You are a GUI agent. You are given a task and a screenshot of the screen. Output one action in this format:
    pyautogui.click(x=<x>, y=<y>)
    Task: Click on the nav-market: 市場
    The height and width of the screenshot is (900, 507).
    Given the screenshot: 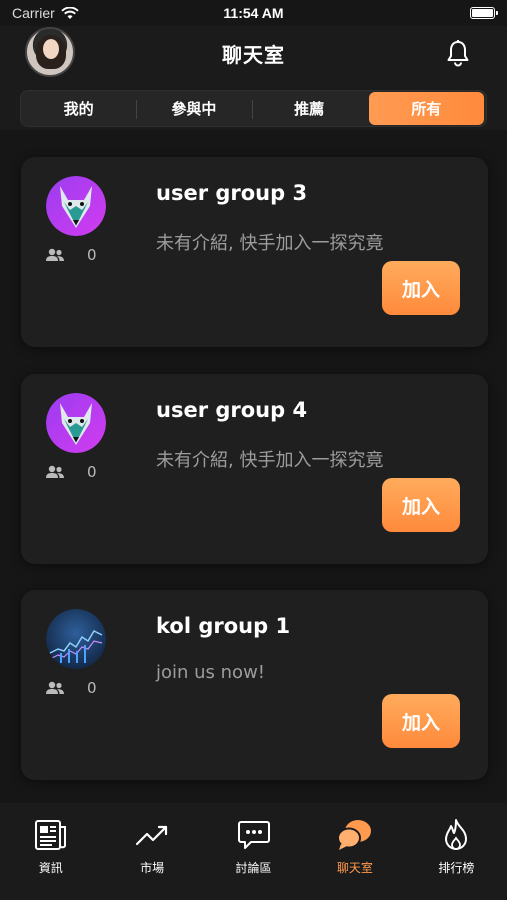 What is the action you would take?
    pyautogui.click(x=151, y=858)
    